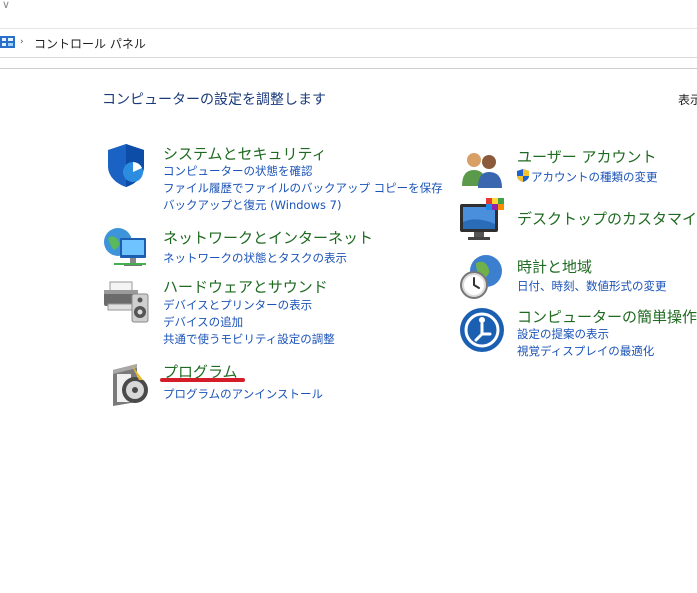 The width and height of the screenshot is (697, 593). What do you see at coordinates (131, 384) in the screenshot?
I see `program-box-icon` at bounding box center [131, 384].